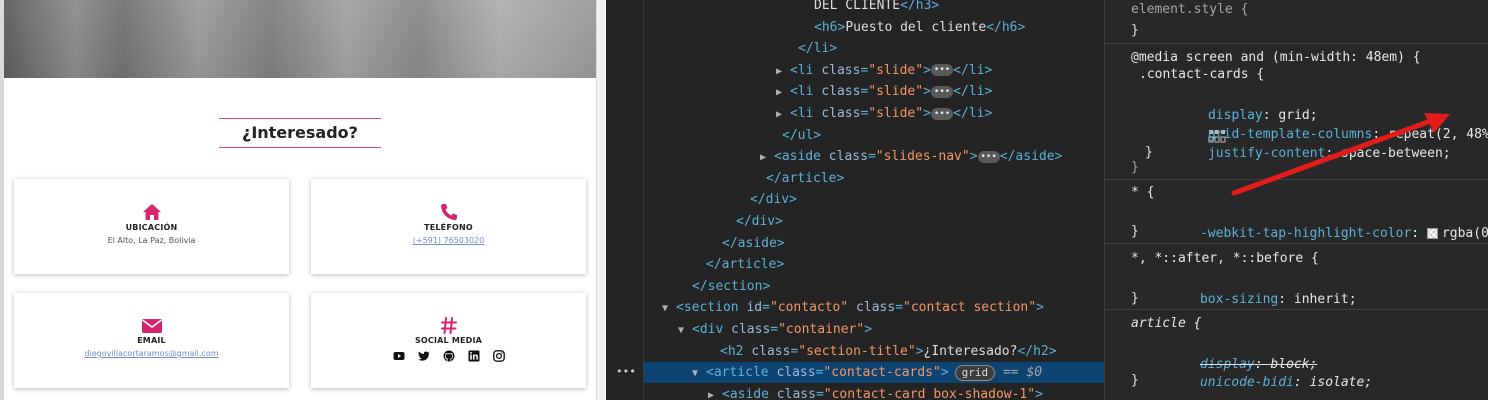  I want to click on phone-link: (+591) 76503020, so click(448, 240).